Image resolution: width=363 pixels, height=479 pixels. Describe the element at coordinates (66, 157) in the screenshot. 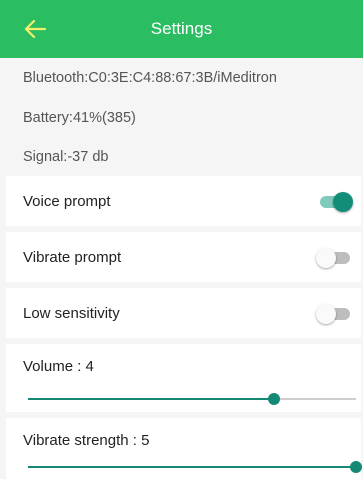

I see `signal-text: Signal:-37 db` at that location.